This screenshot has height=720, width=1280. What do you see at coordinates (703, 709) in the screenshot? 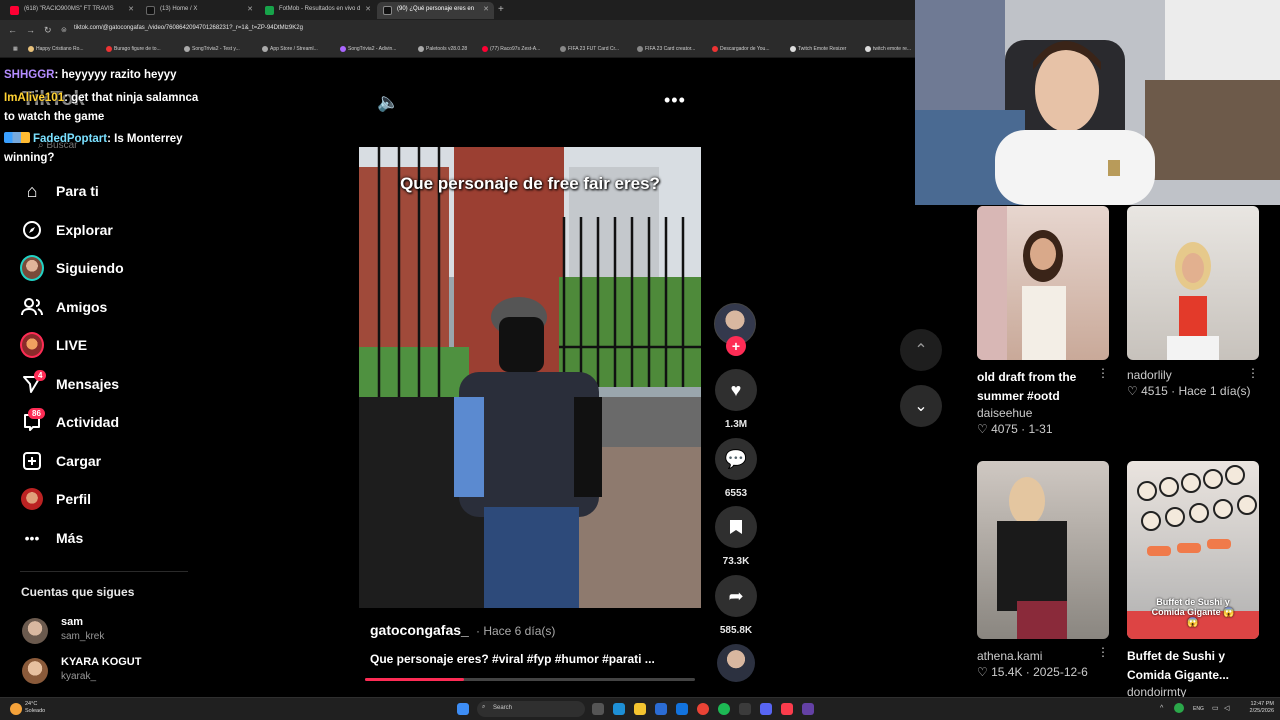
I see `chrome-icon` at bounding box center [703, 709].